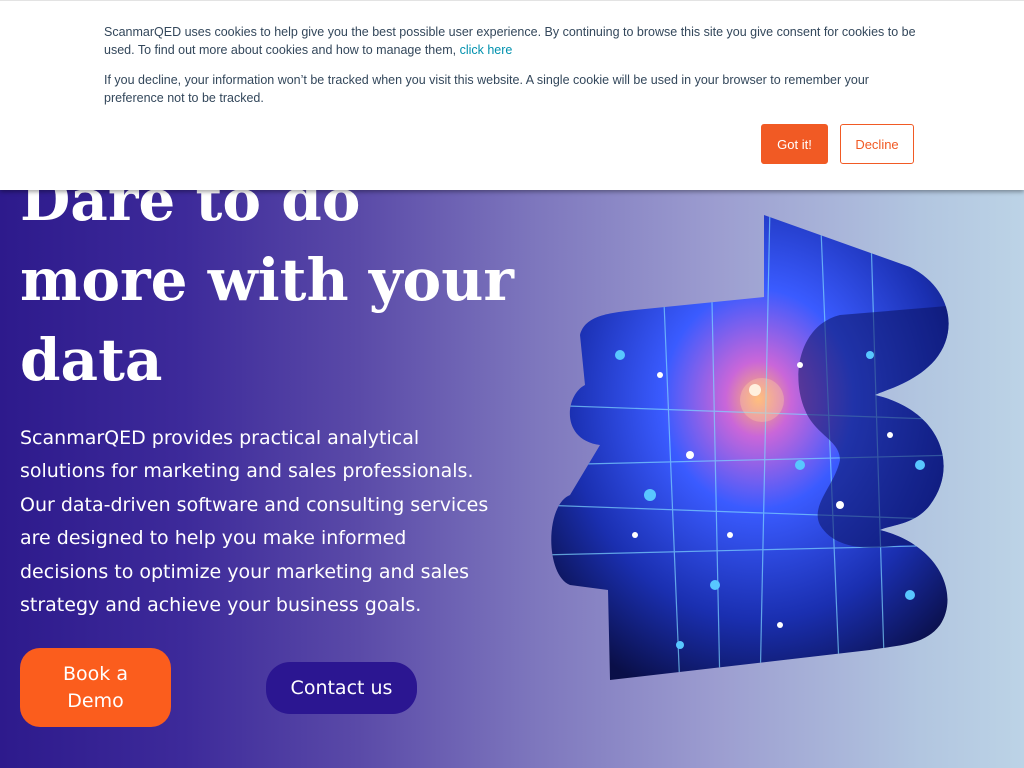  What do you see at coordinates (877, 144) in the screenshot?
I see `decline-cookies-button: Decline` at bounding box center [877, 144].